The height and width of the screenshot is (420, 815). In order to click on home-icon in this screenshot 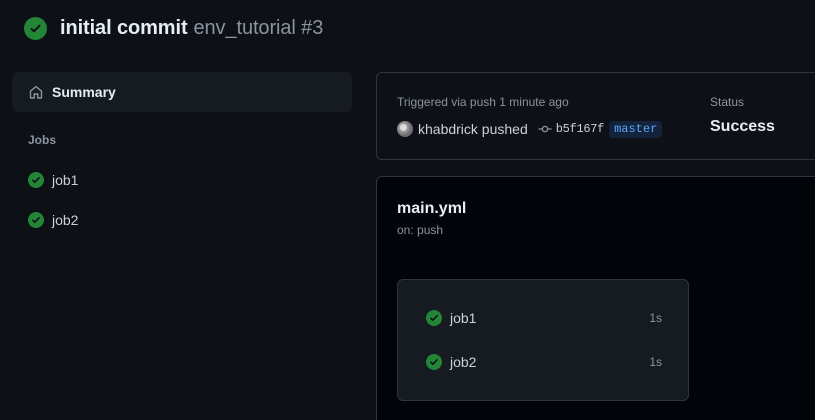, I will do `click(36, 92)`.